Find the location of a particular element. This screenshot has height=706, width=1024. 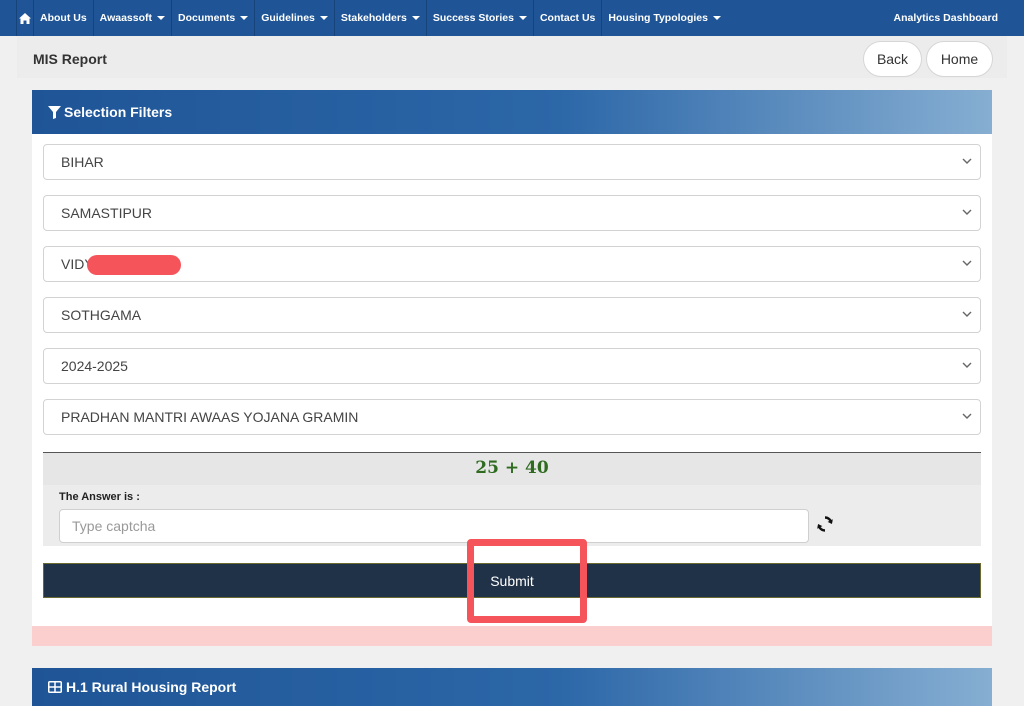

home-nav-link is located at coordinates (25, 18).